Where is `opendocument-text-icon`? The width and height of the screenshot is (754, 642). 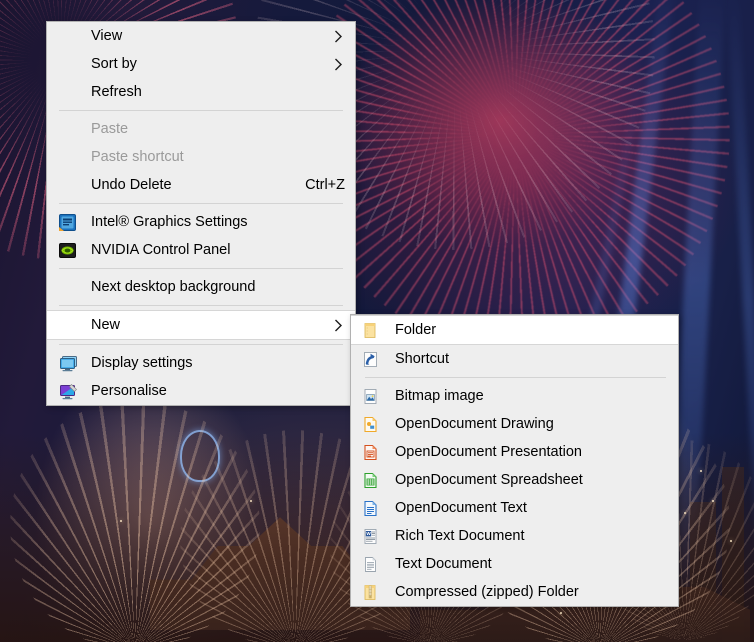 opendocument-text-icon is located at coordinates (375, 508).